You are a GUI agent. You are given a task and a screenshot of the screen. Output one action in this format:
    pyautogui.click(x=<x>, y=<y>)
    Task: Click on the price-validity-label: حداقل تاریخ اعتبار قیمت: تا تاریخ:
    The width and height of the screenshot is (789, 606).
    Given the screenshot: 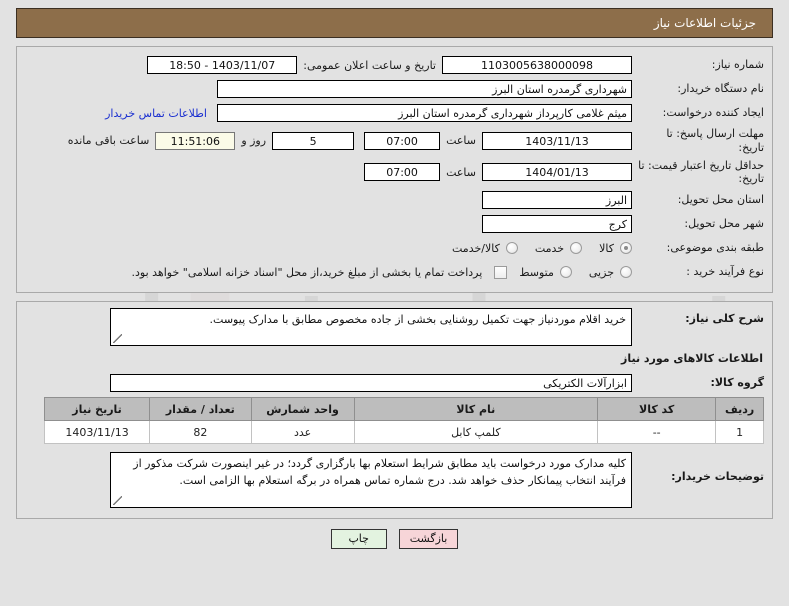 What is the action you would take?
    pyautogui.click(x=701, y=172)
    